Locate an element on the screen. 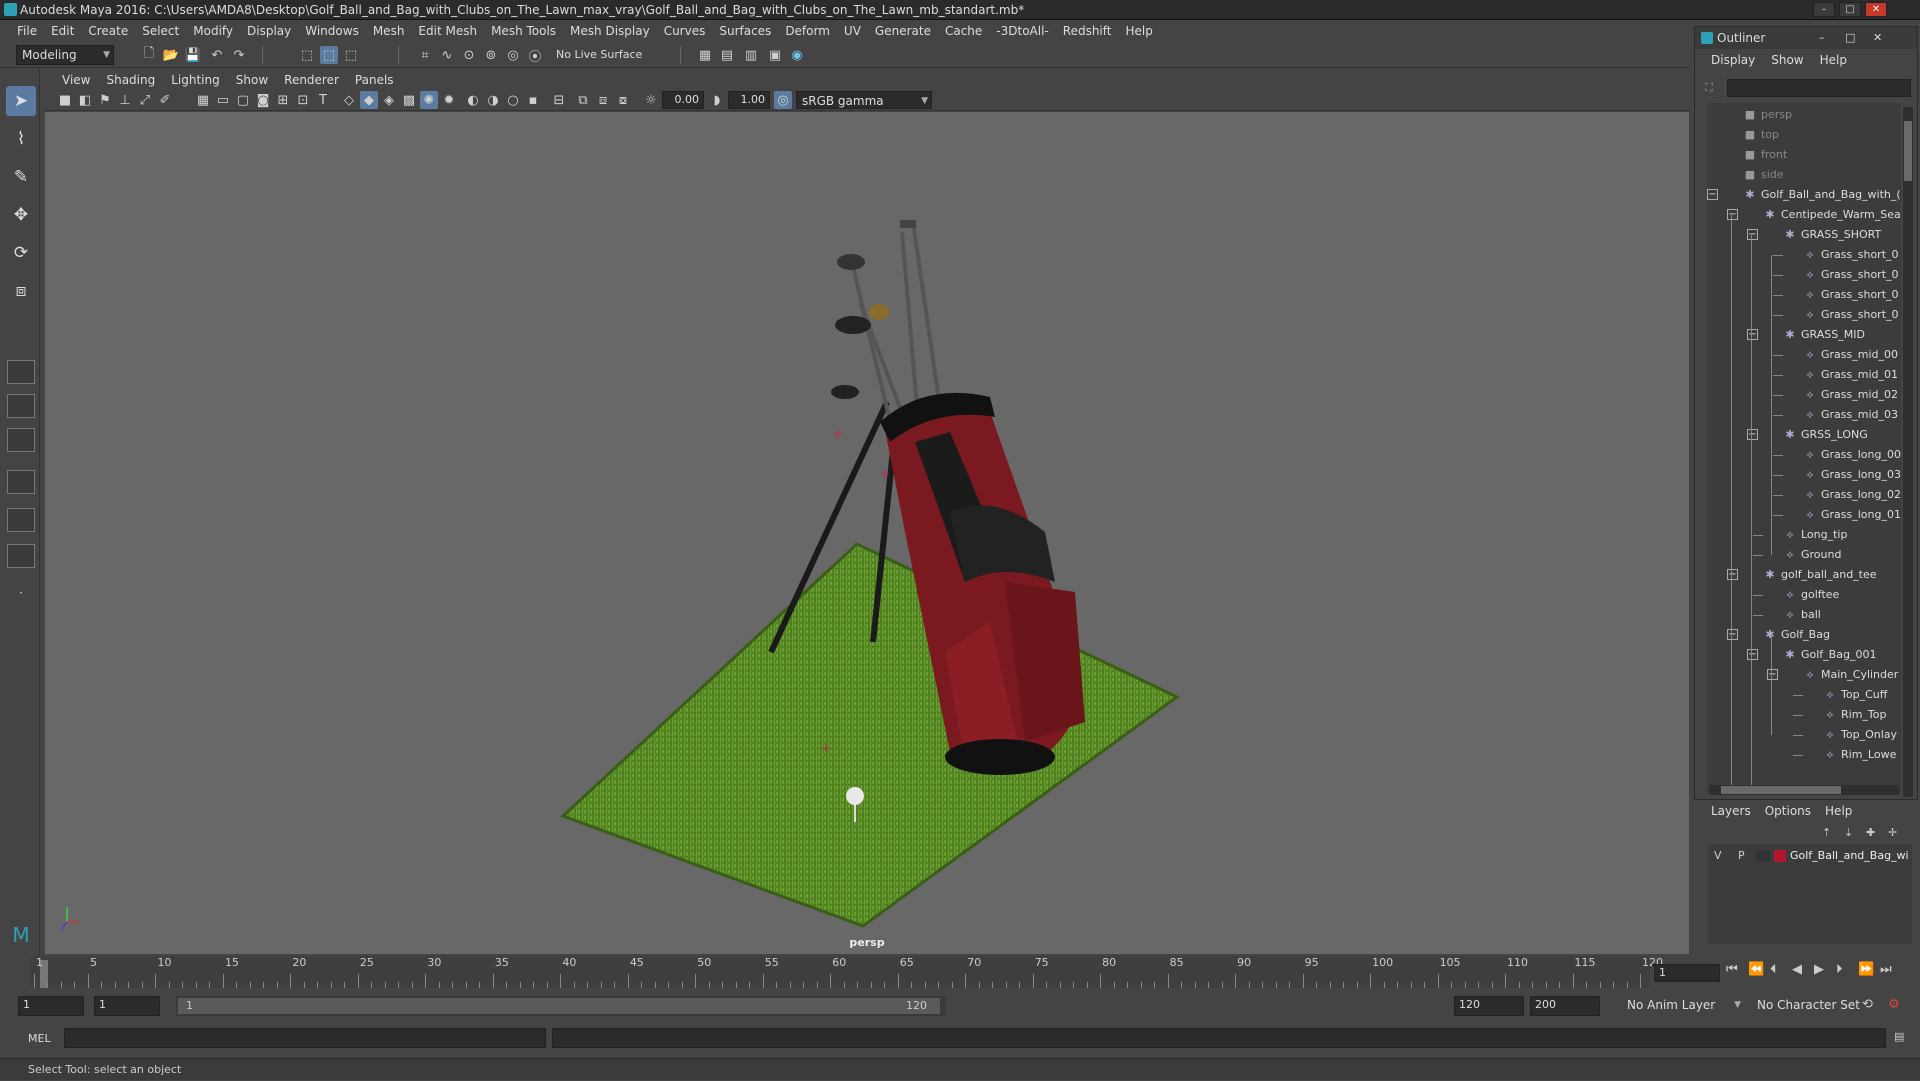 The image size is (1920, 1081). paint-select-tool-icon: ✎ is located at coordinates (21, 177).